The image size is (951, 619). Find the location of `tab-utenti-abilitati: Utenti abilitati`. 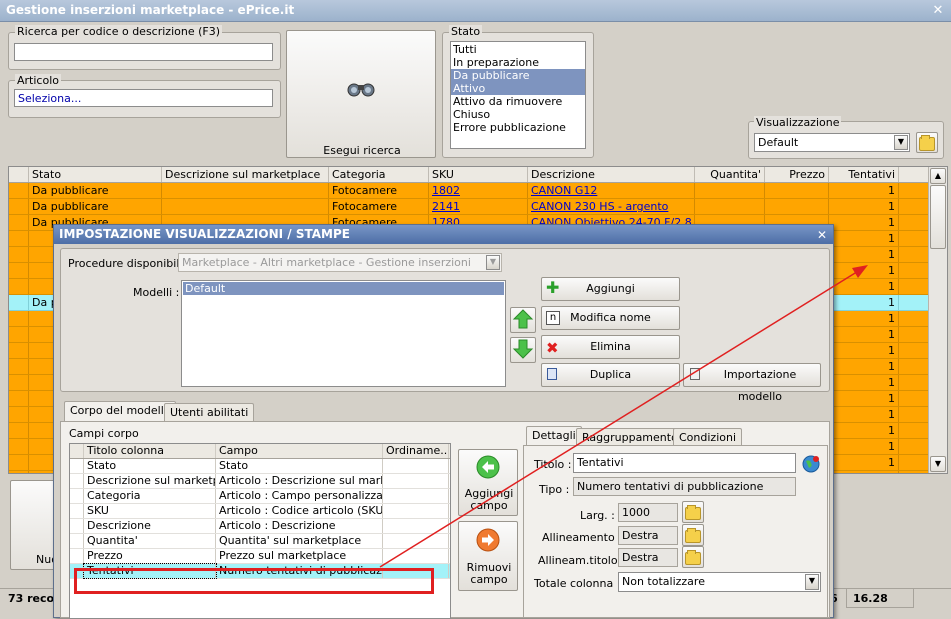

tab-utenti-abilitati: Utenti abilitati is located at coordinates (209, 412).